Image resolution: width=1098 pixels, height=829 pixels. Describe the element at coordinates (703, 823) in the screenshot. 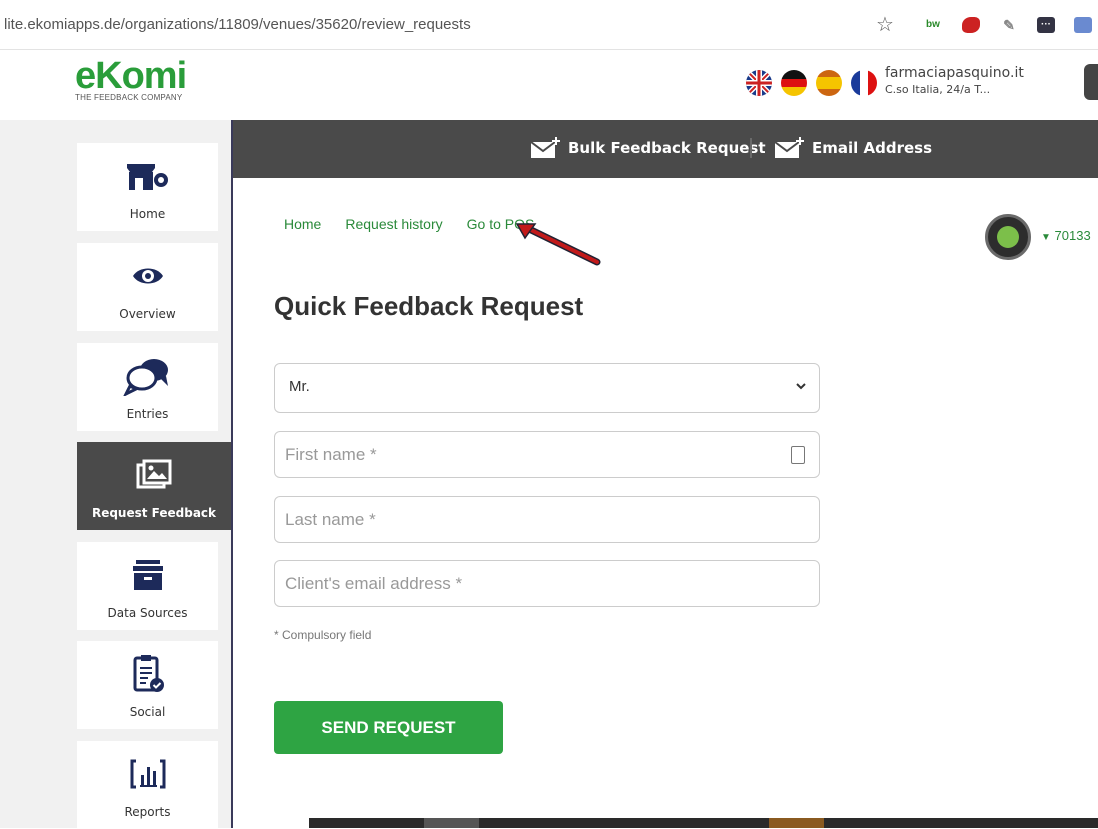

I see `taskbar-strip` at that location.